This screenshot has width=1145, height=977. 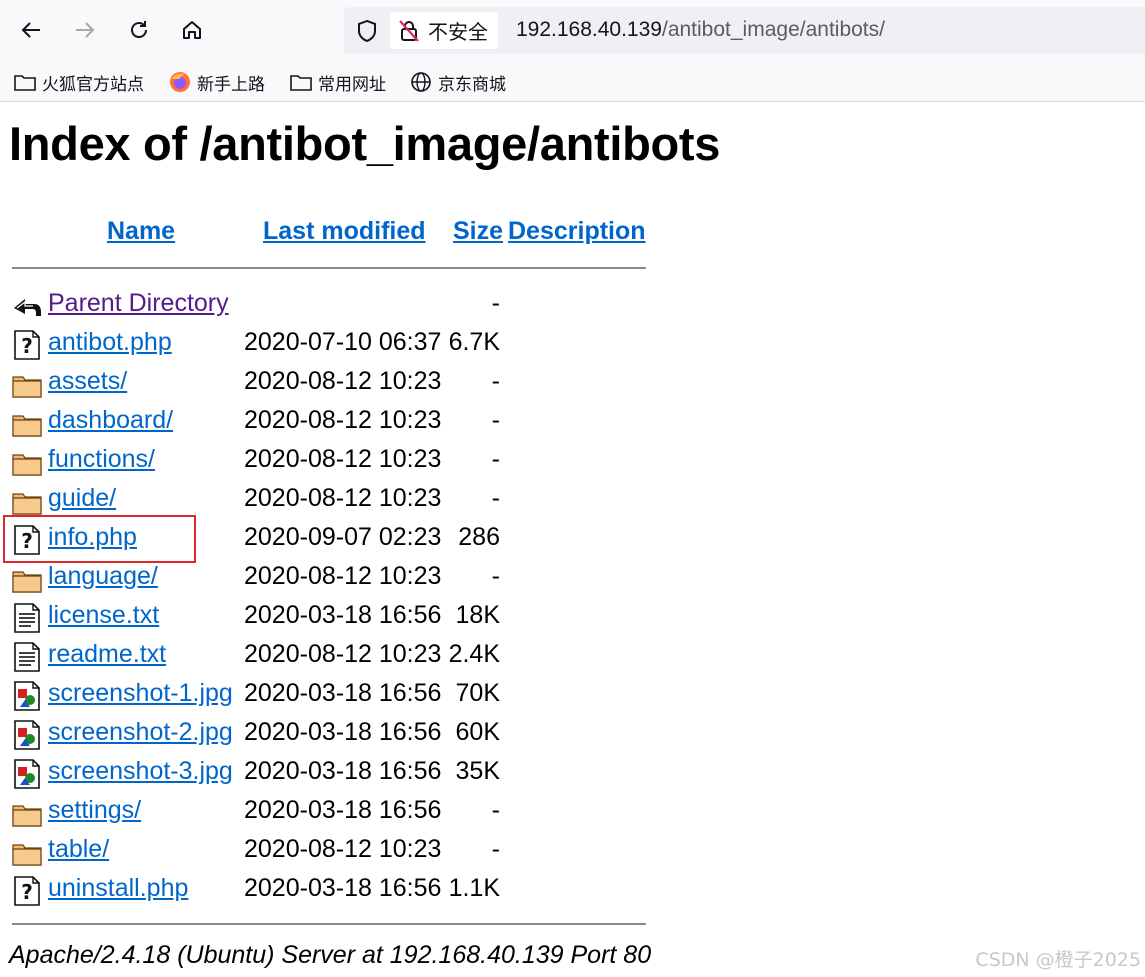 I want to click on reload-button, so click(x=139, y=30).